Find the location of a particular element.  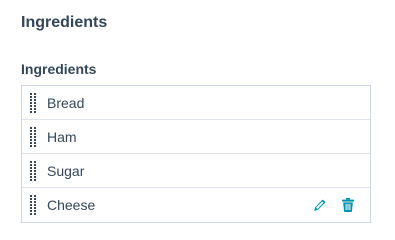

pencil-icon is located at coordinates (319, 205).